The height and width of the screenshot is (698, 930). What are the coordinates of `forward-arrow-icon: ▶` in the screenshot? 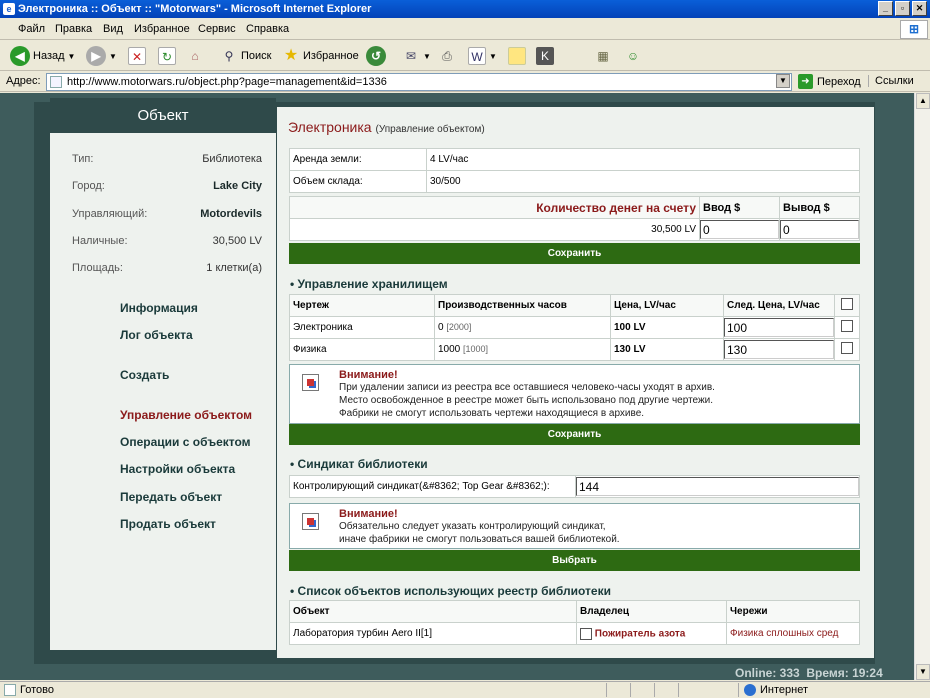 It's located at (96, 56).